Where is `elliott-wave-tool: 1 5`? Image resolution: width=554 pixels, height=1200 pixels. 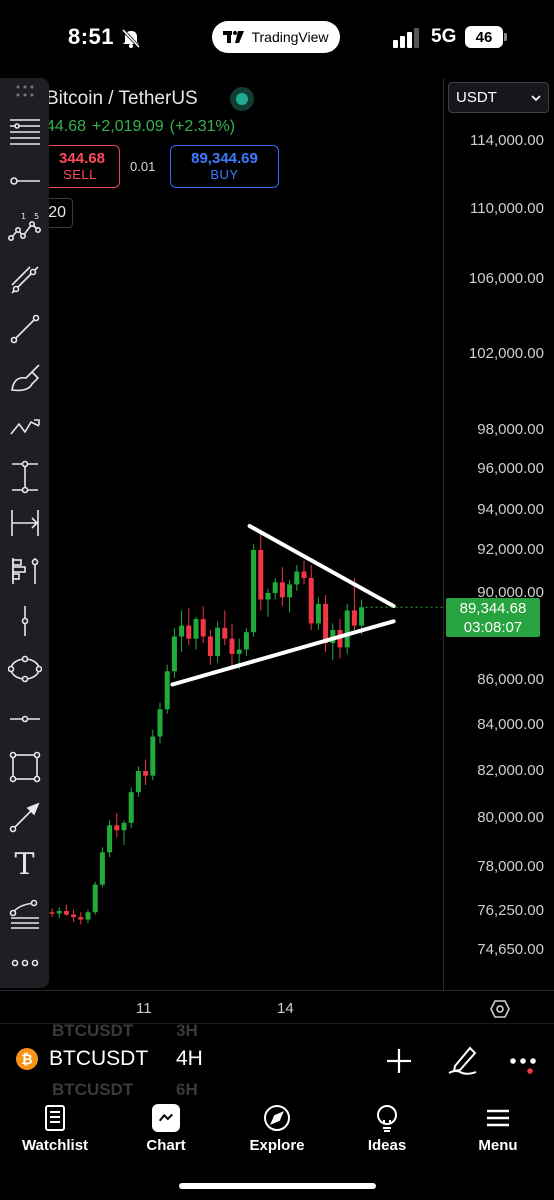
elliott-wave-tool: 1 5 is located at coordinates (24, 226).